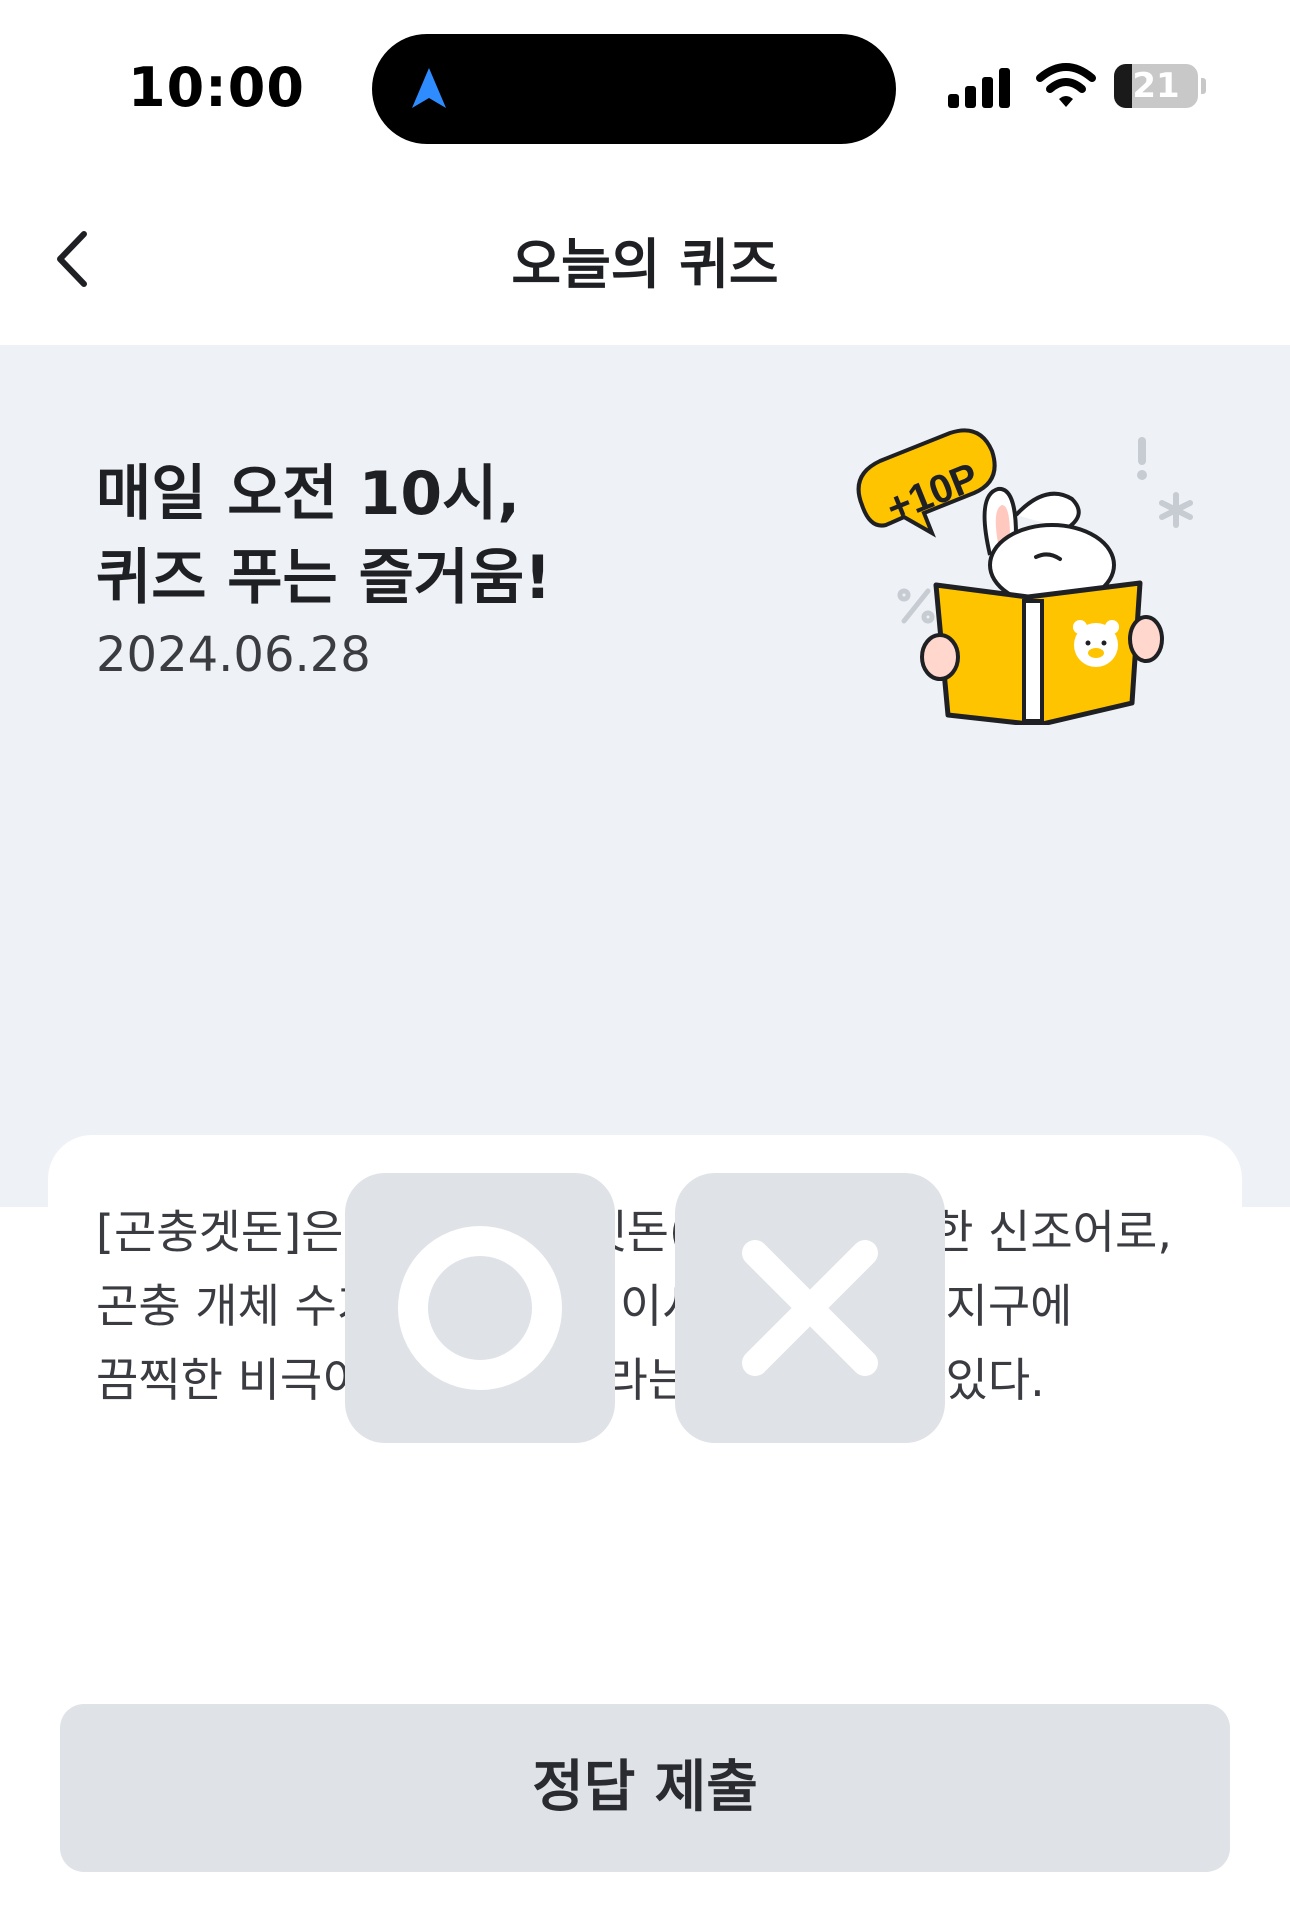 Image resolution: width=1290 pixels, height=1923 pixels. I want to click on circle-o-icon, so click(480, 1308).